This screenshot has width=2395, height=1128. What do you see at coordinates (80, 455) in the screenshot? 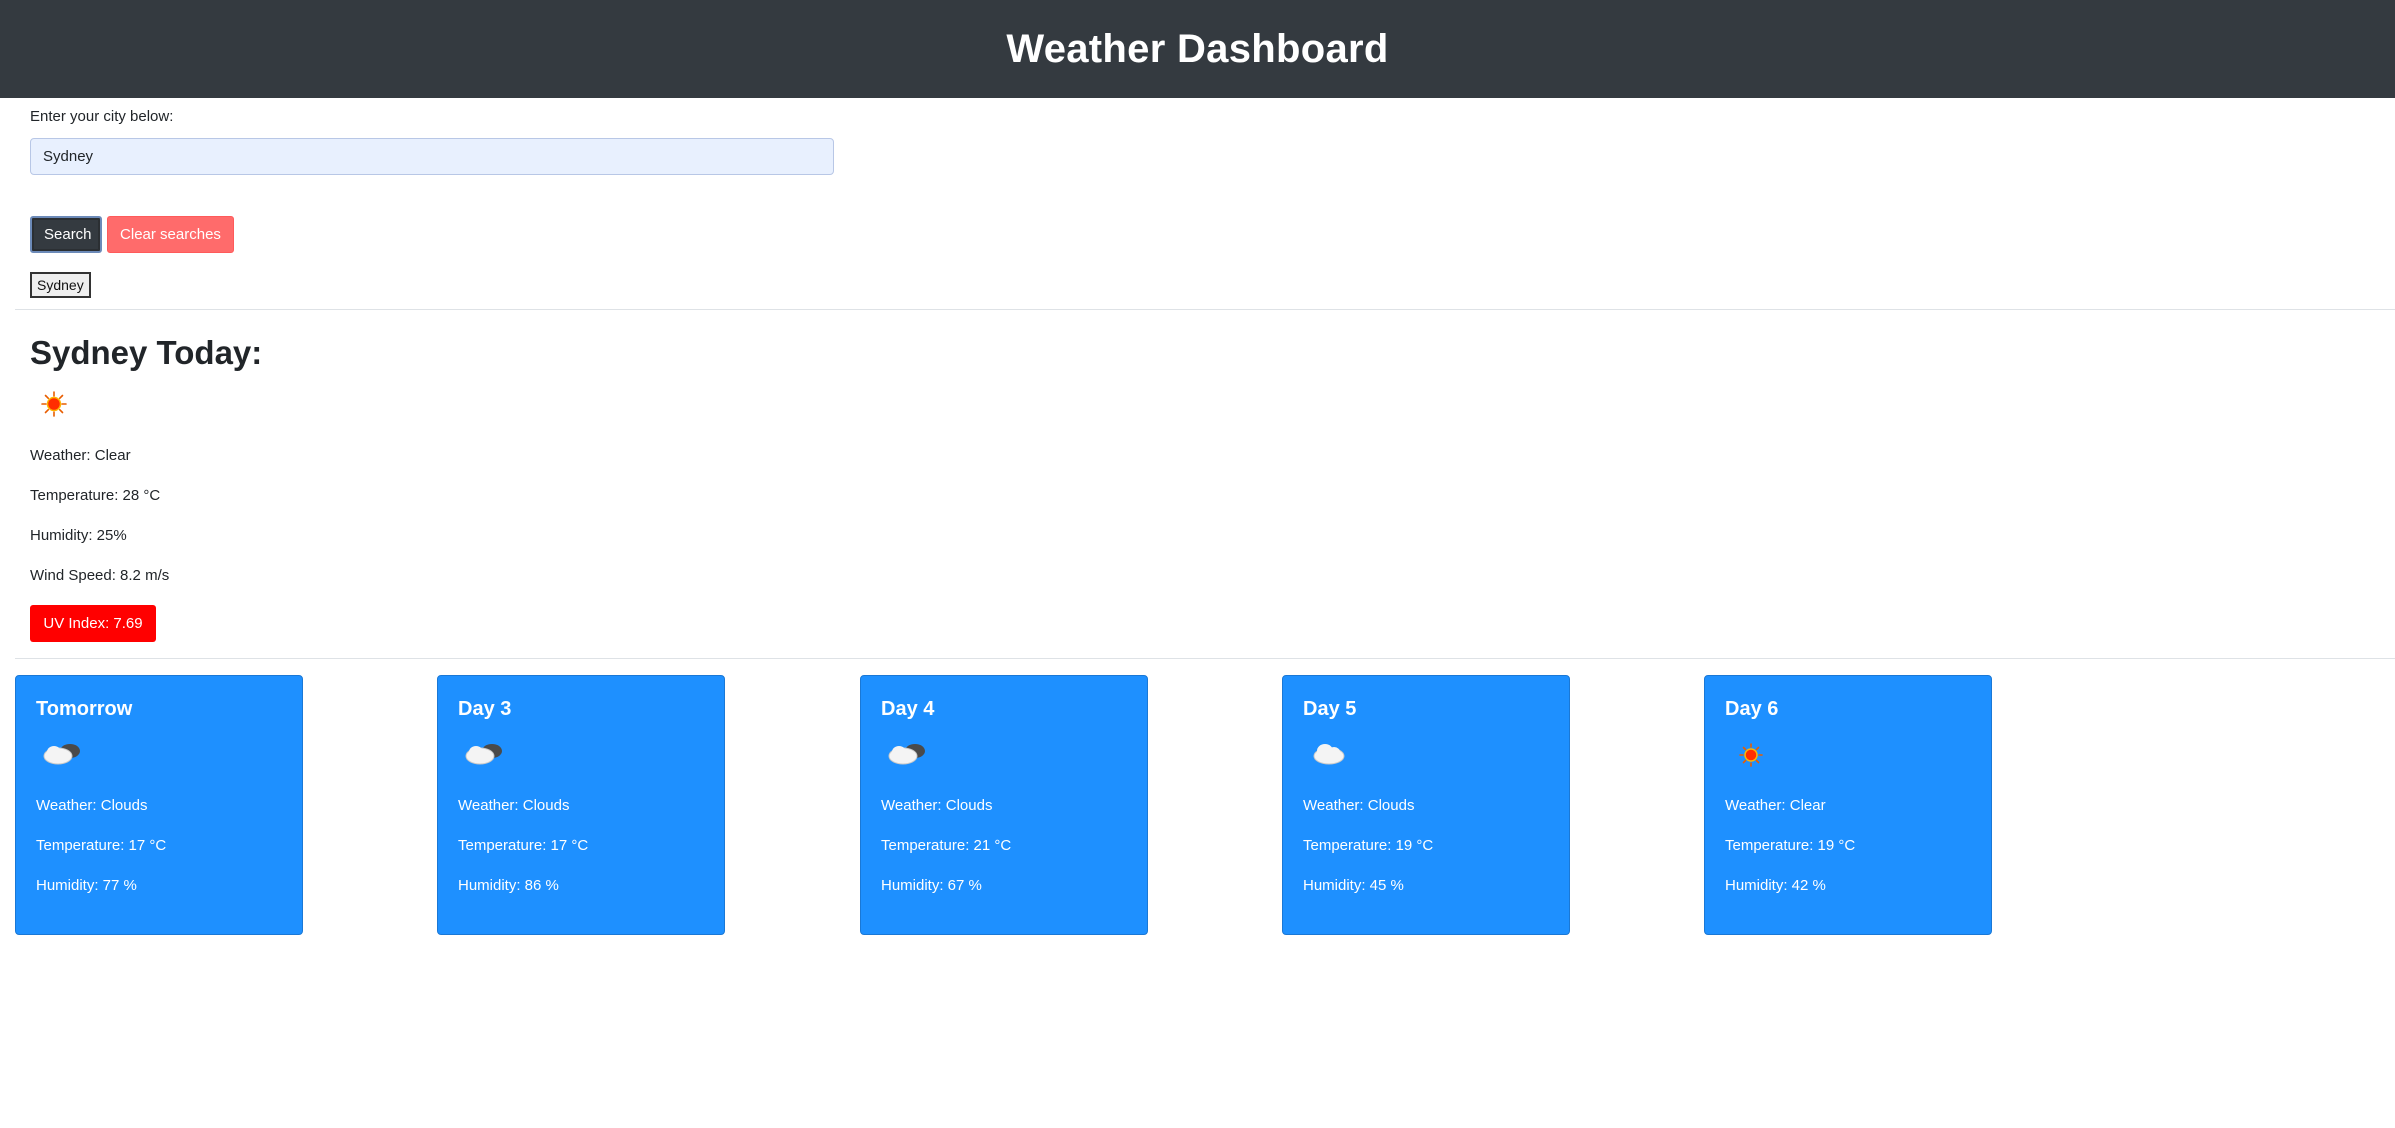
I see `today-weather: Weather: Clear` at bounding box center [80, 455].